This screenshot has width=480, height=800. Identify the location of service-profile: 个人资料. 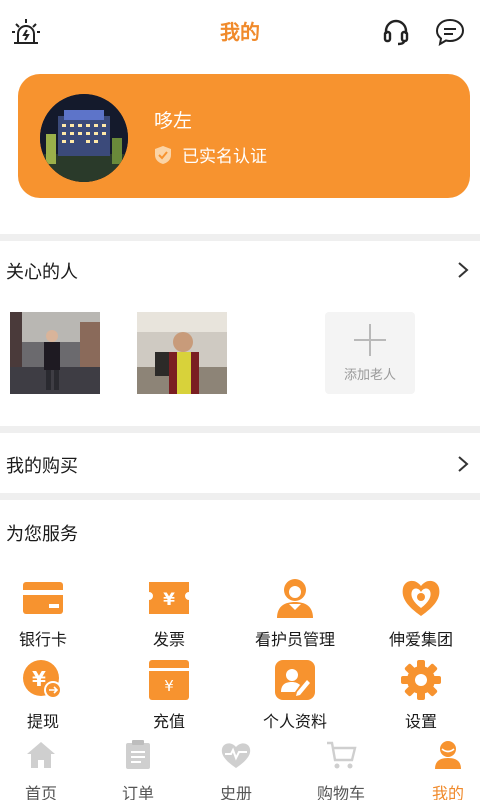
(295, 694).